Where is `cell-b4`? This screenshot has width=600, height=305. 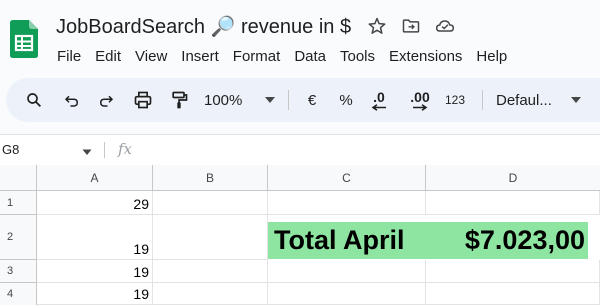 cell-b4 is located at coordinates (210, 294).